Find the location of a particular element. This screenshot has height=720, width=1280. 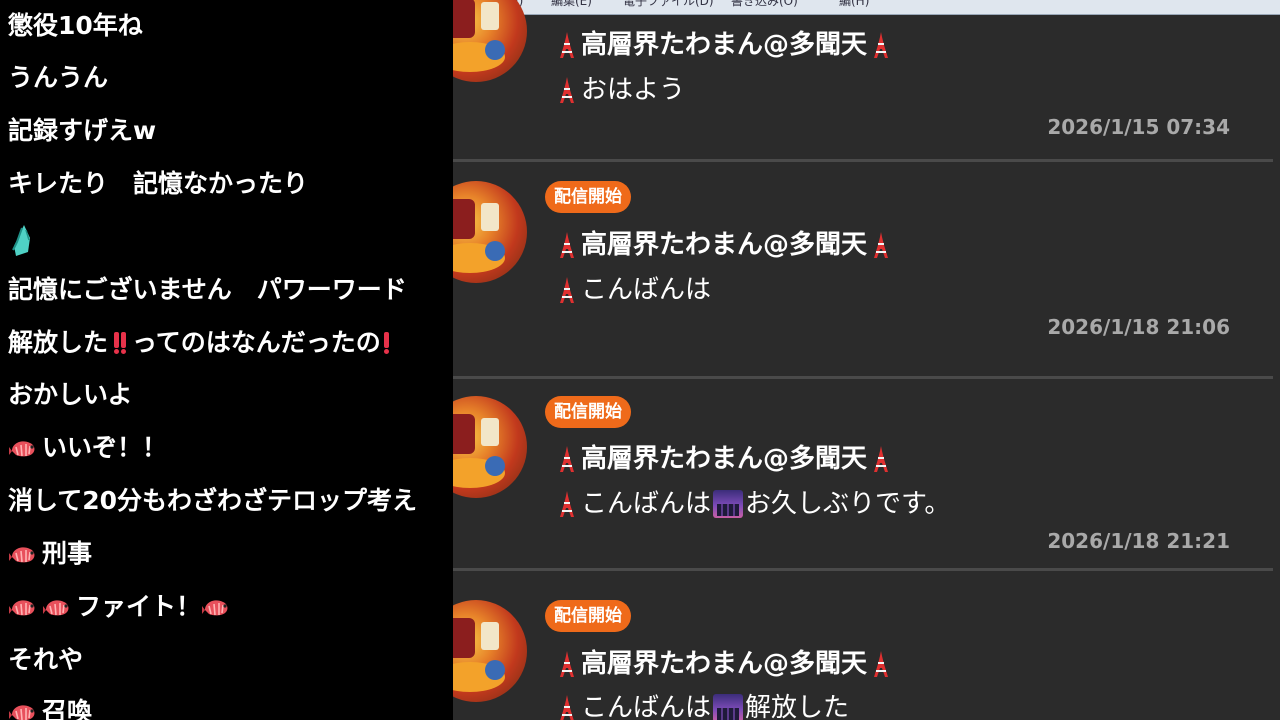

chat-comment: 刑事 is located at coordinates (50, 554).